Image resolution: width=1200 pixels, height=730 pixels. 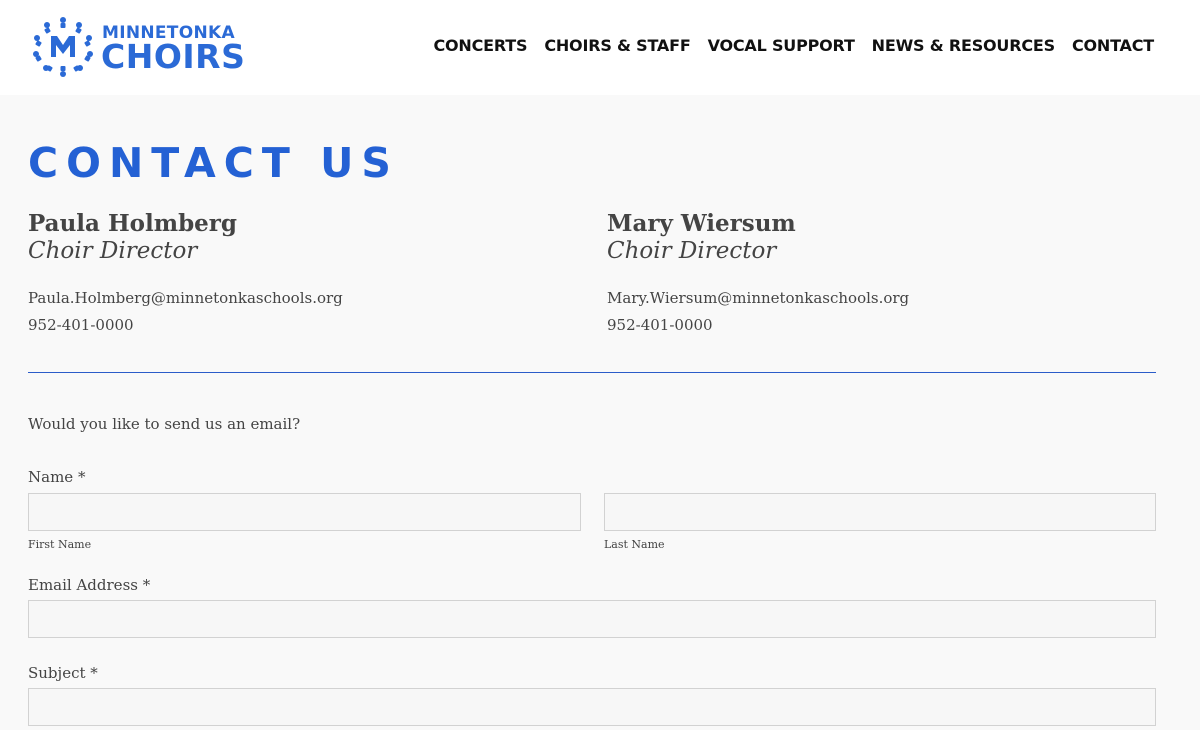 I want to click on last-name-sublabel: Last Name, so click(x=634, y=544).